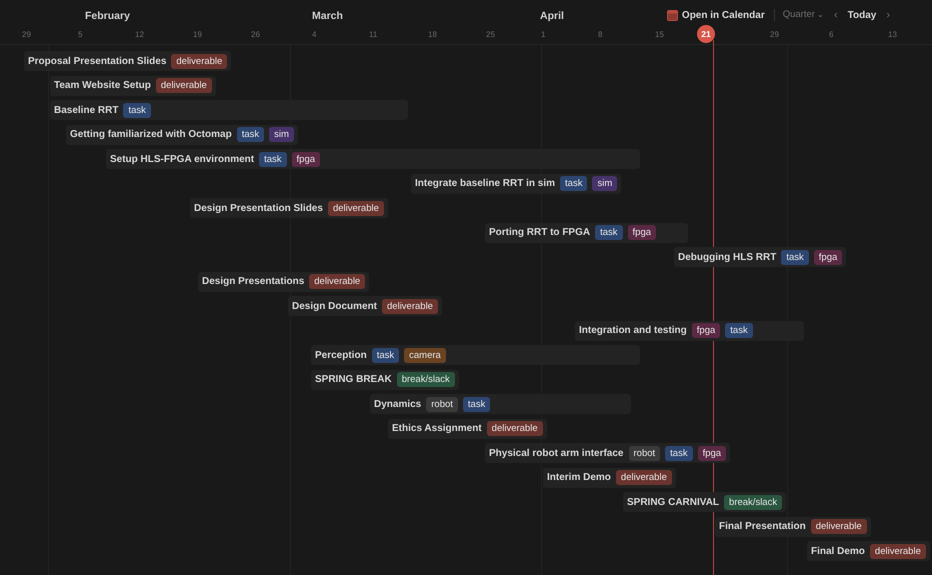 This screenshot has width=932, height=575. Describe the element at coordinates (437, 429) in the screenshot. I see `item-title: Ethics Assignment` at that location.